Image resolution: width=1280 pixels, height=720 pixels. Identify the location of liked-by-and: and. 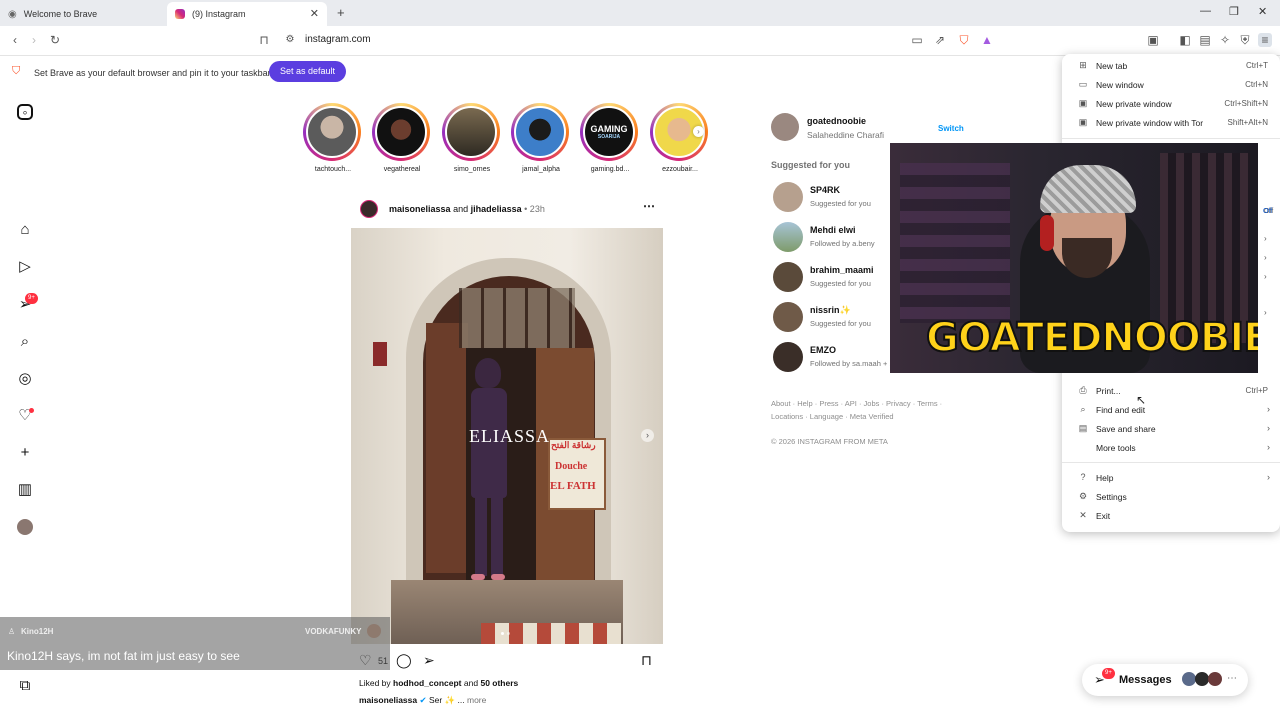
(471, 683).